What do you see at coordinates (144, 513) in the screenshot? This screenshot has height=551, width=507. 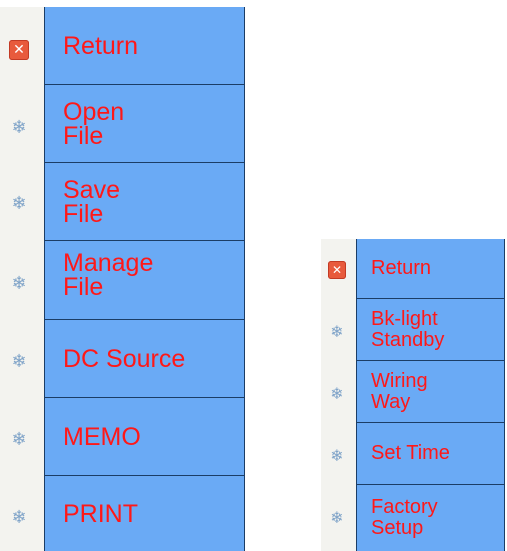 I see `menu-item-print: PRINT` at bounding box center [144, 513].